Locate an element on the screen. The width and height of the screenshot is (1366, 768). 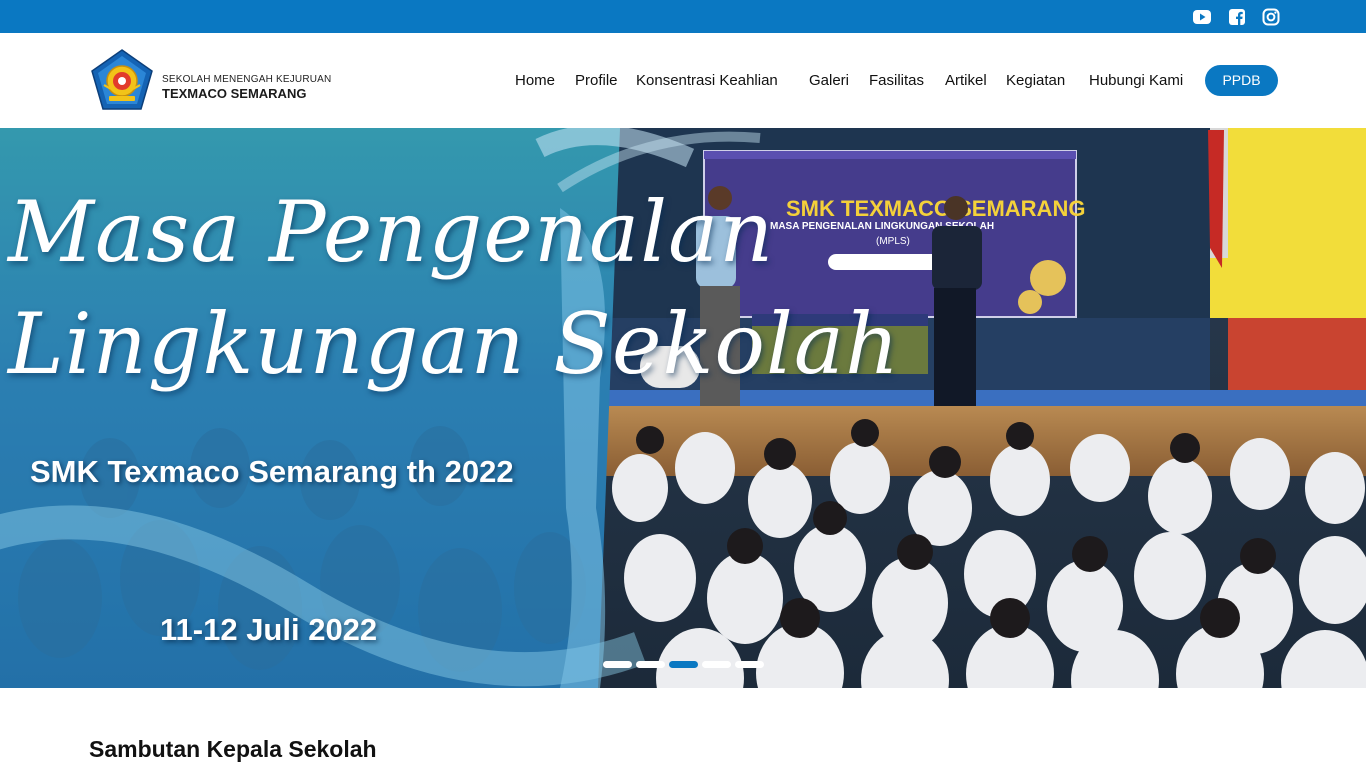
school-logo is located at coordinates (122, 80).